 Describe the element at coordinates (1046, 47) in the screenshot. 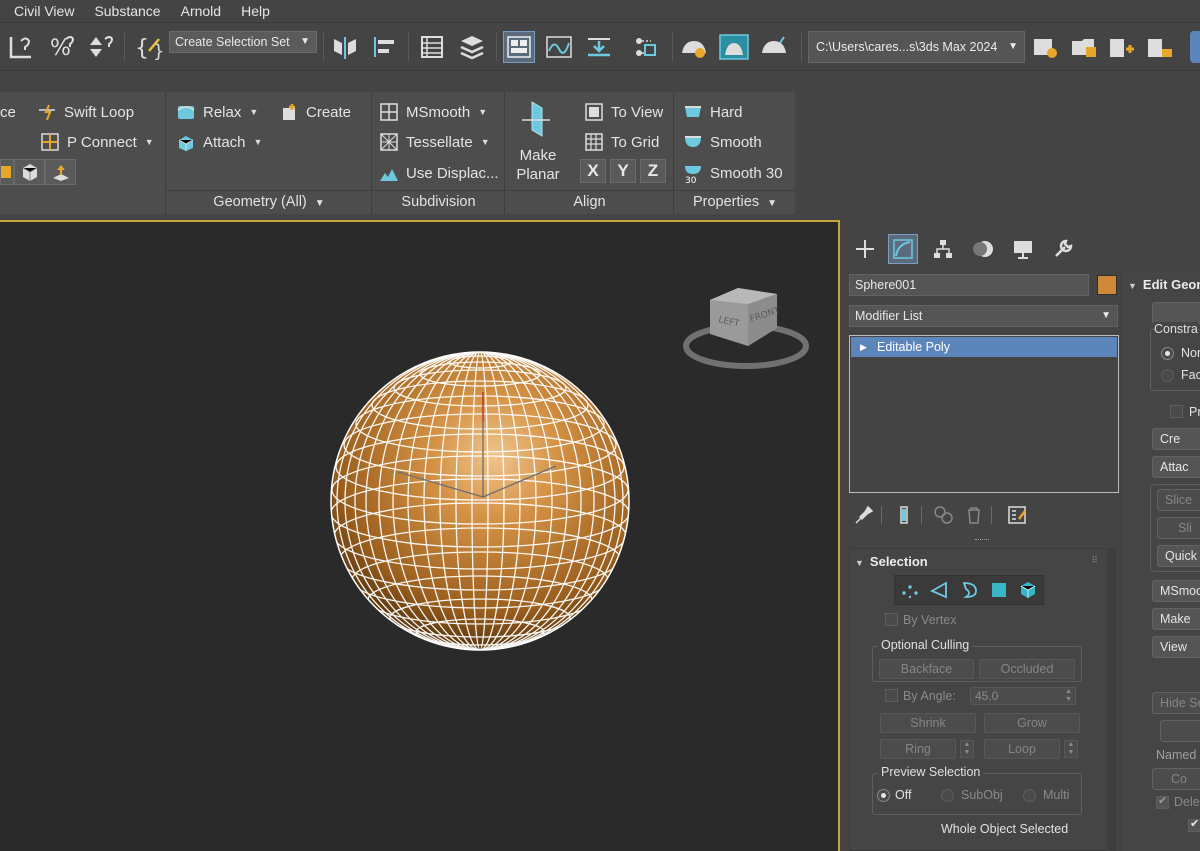

I see `project-settings-icon` at that location.